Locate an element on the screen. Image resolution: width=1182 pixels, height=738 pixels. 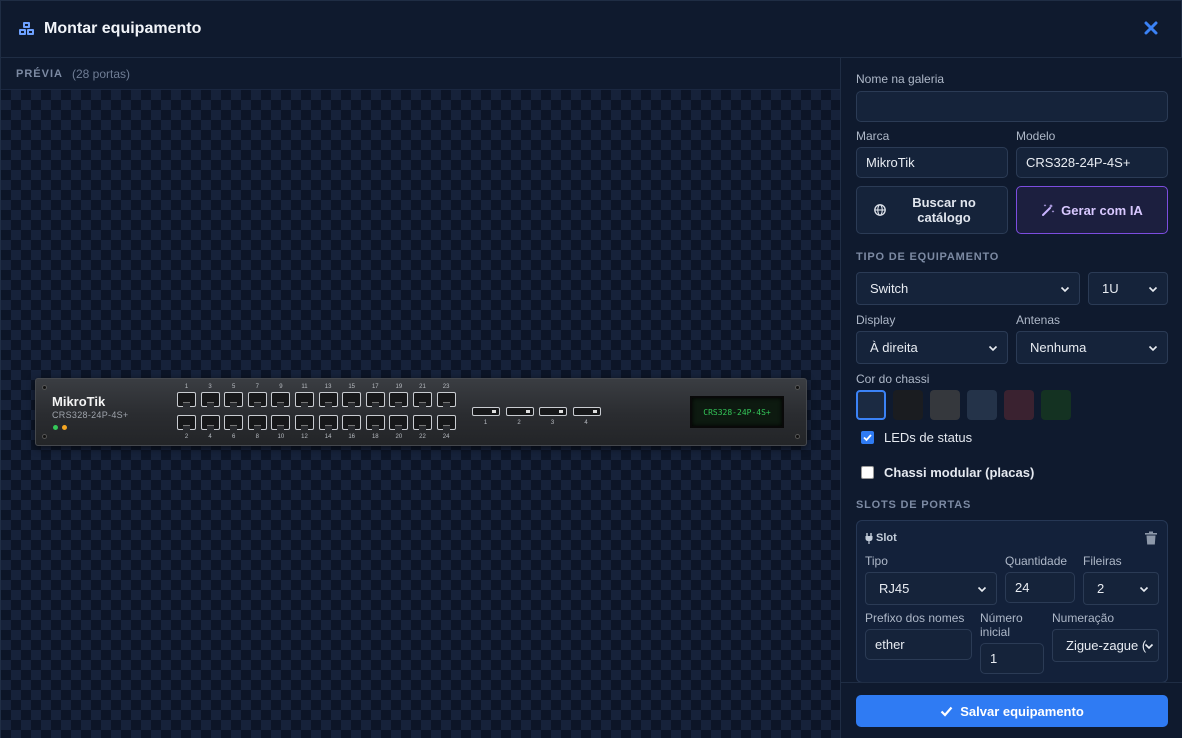
preview-header: PRÉVIA (28 portas) is located at coordinates (420, 74).